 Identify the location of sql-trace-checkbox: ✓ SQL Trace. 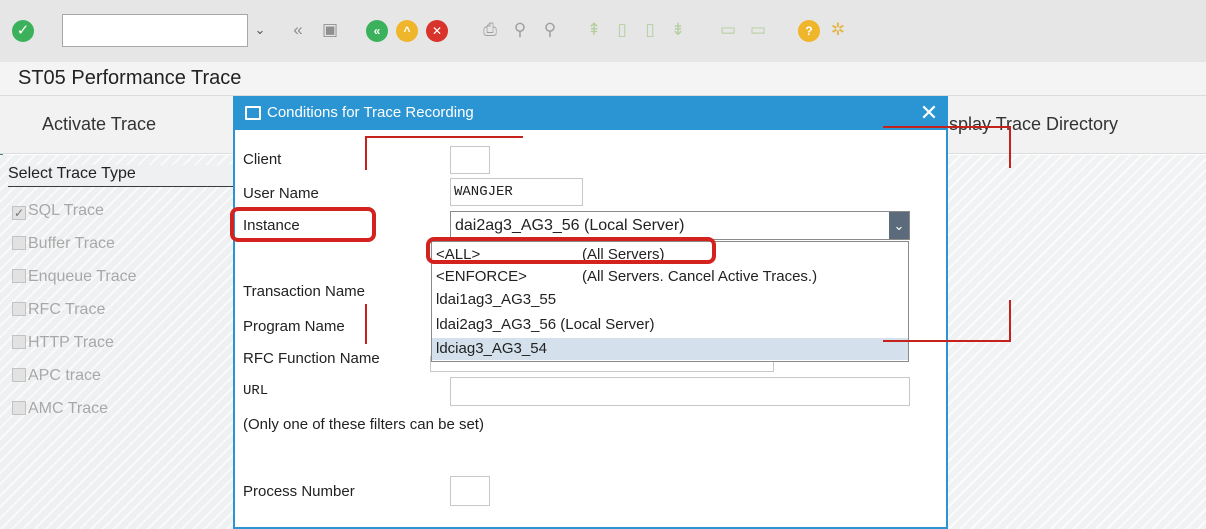
(58, 213).